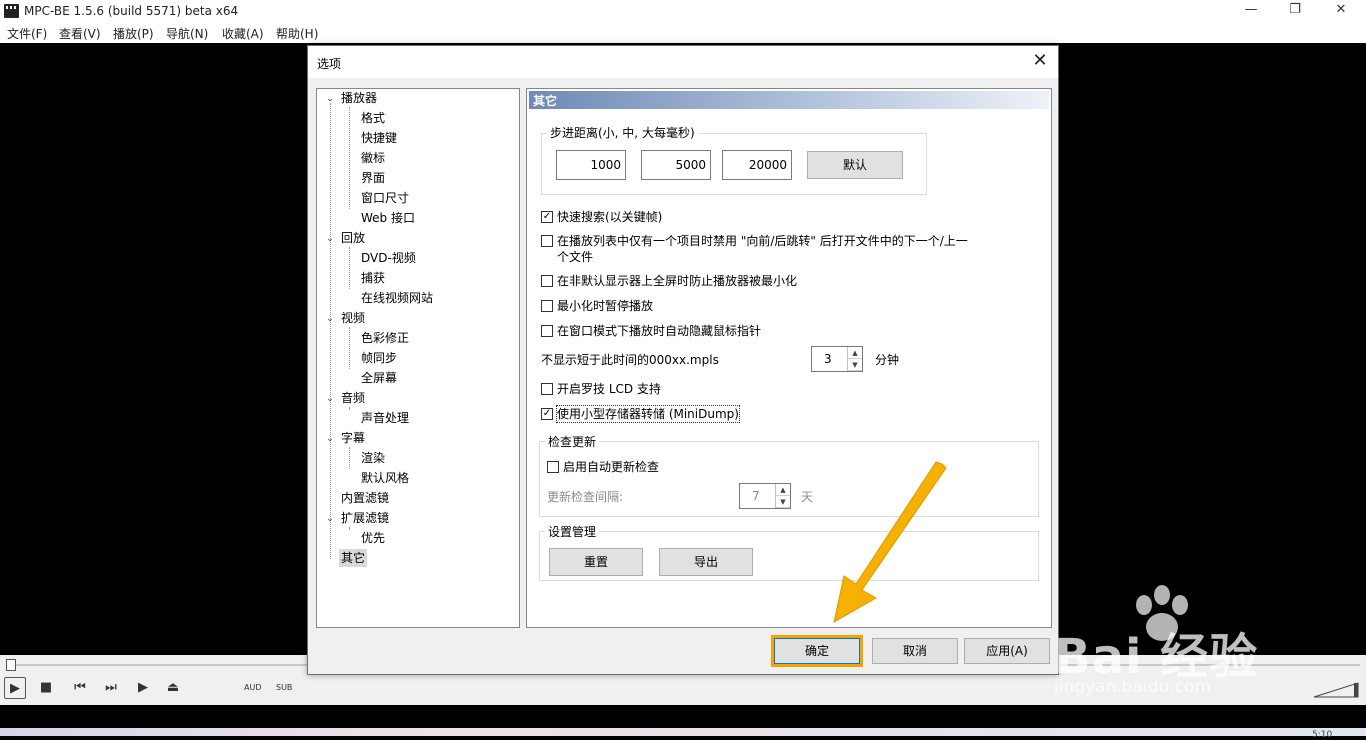 The width and height of the screenshot is (1366, 740). Describe the element at coordinates (683, 11) in the screenshot. I see `window-titlebar: MPC-BE 1.5.6 (build 5571) beta x64 — ❐ ✕` at that location.